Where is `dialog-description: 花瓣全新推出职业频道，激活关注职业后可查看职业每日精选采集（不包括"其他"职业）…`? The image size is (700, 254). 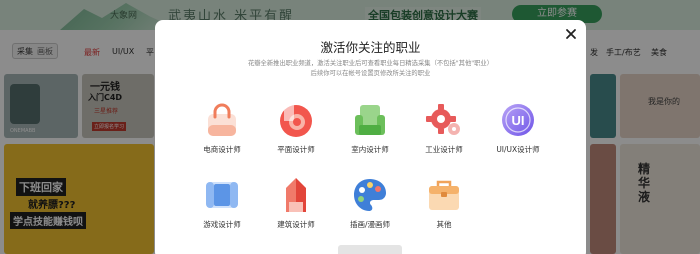
dialog-description: 花瓣全新推出职业频道，激活关注职业后可查看职业每日精选采集（不包括"其他"职业）… is located at coordinates (370, 68).